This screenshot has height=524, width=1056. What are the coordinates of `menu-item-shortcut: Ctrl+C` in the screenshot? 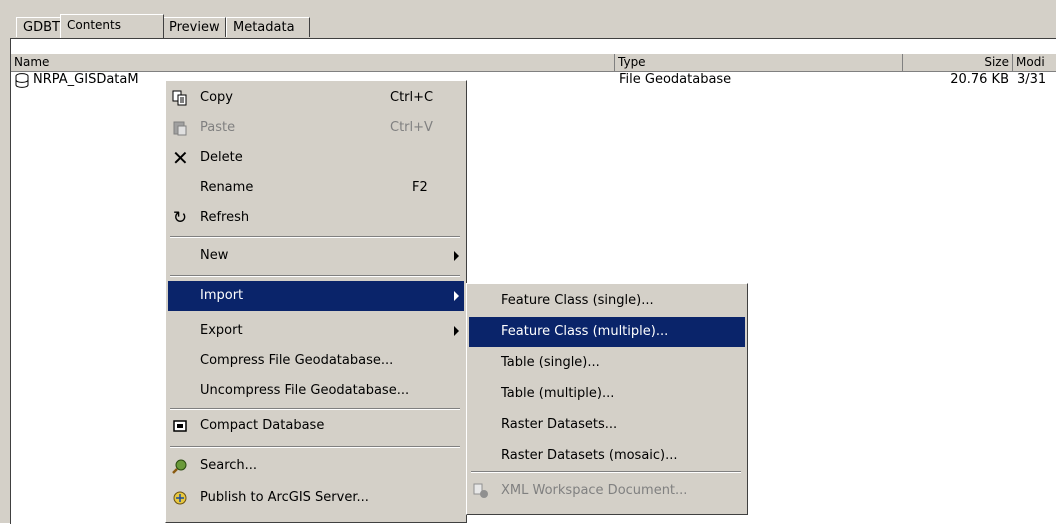 It's located at (412, 97).